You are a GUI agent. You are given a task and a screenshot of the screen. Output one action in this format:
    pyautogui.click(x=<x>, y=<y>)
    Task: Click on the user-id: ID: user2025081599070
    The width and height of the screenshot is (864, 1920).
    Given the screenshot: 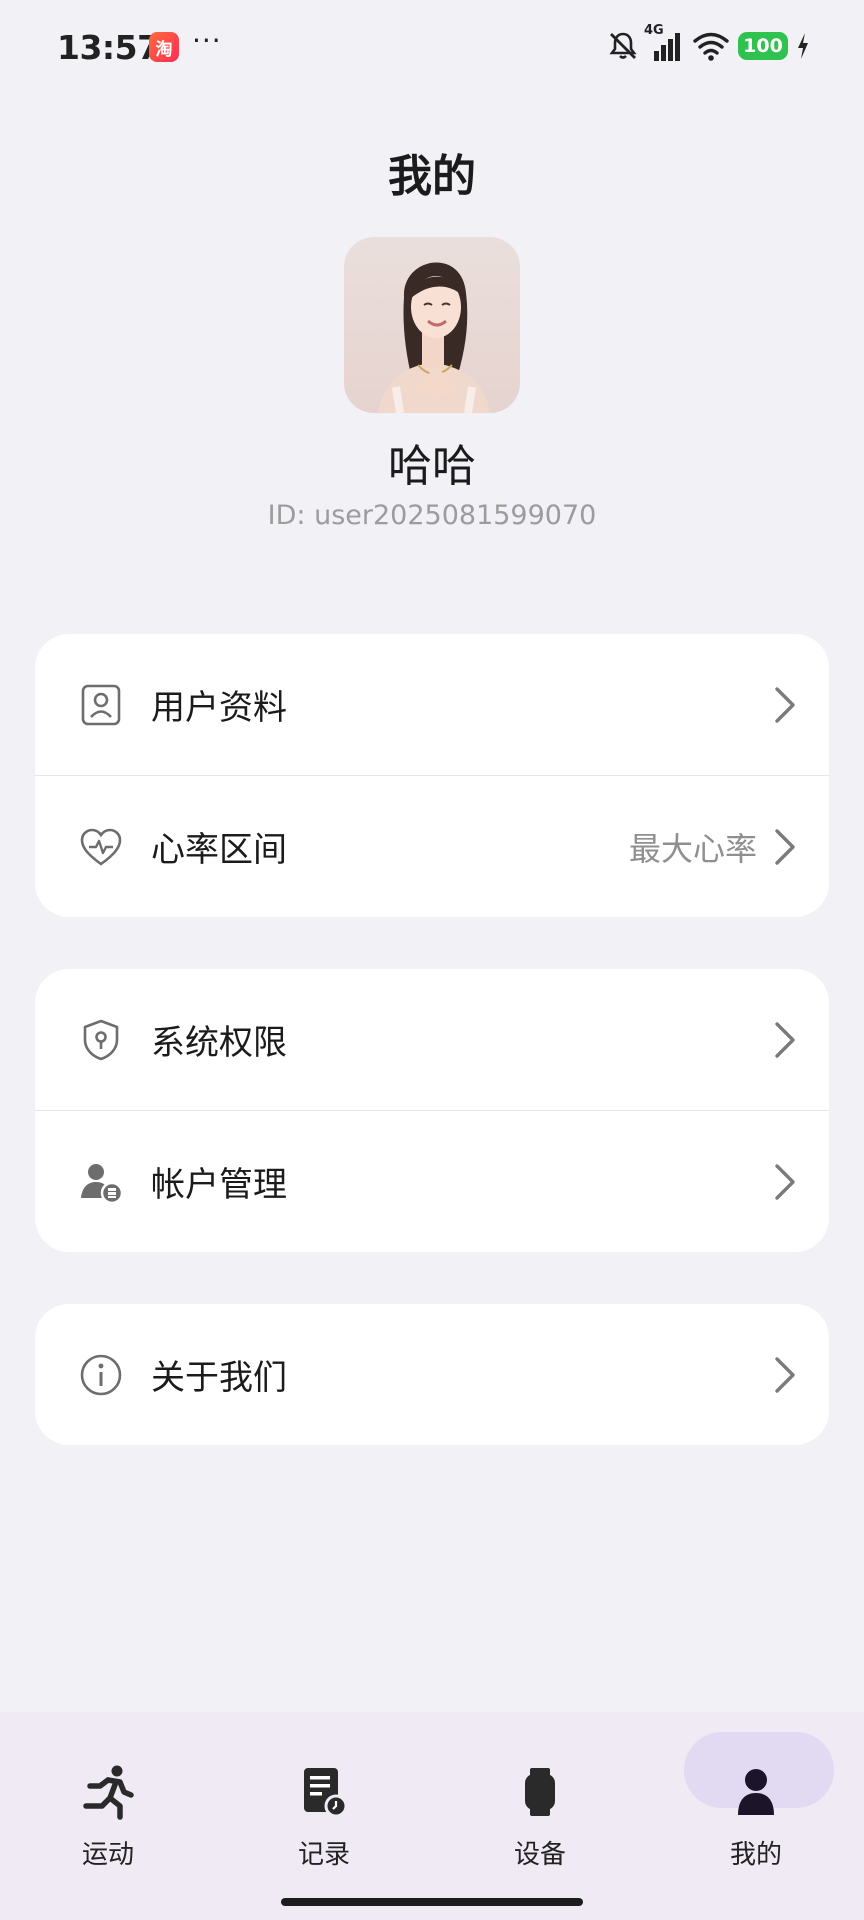 What is the action you would take?
    pyautogui.click(x=432, y=515)
    